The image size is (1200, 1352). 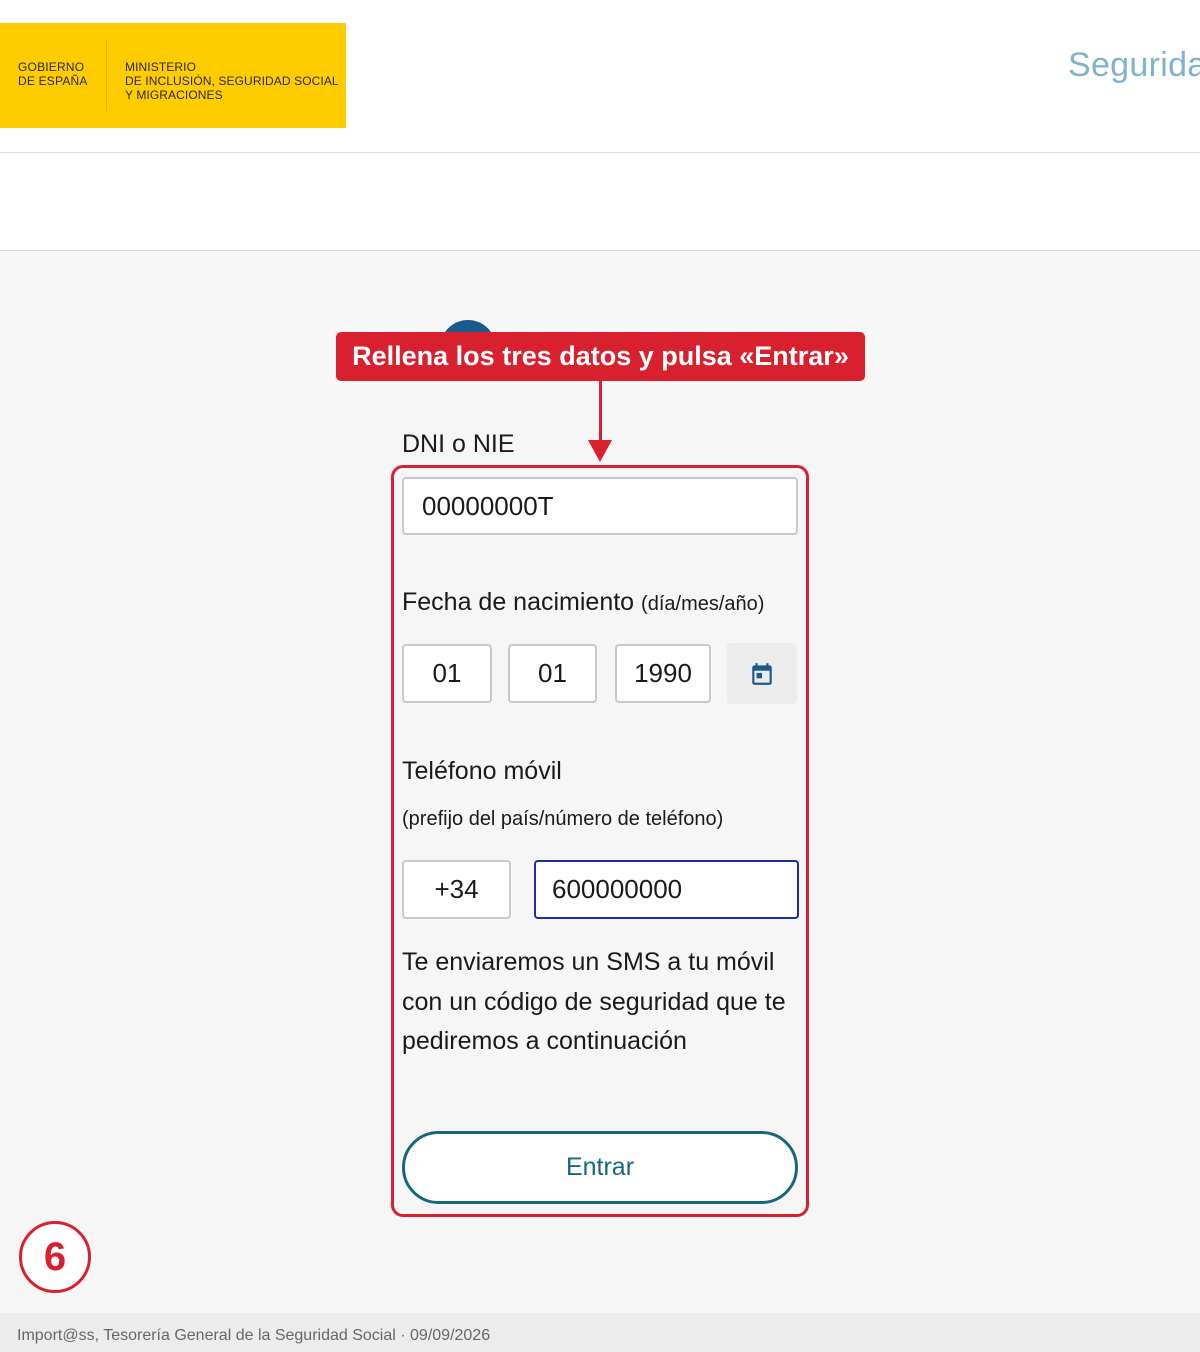 What do you see at coordinates (53, 81) in the screenshot?
I see `gov-logo-line: DE ESPAÑA` at bounding box center [53, 81].